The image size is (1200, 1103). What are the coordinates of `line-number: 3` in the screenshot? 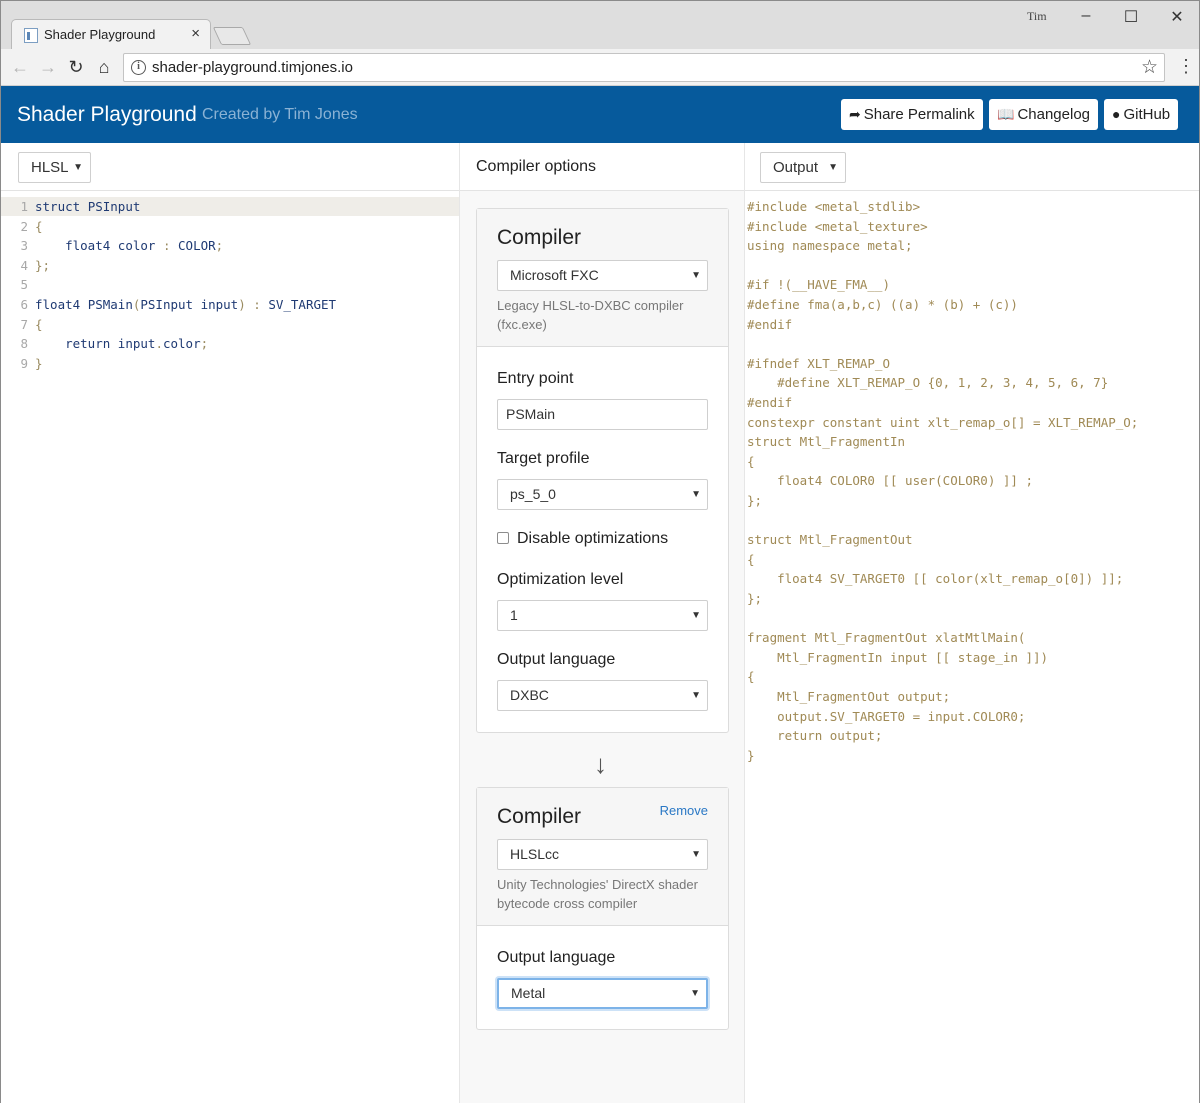 It's located at (24, 246).